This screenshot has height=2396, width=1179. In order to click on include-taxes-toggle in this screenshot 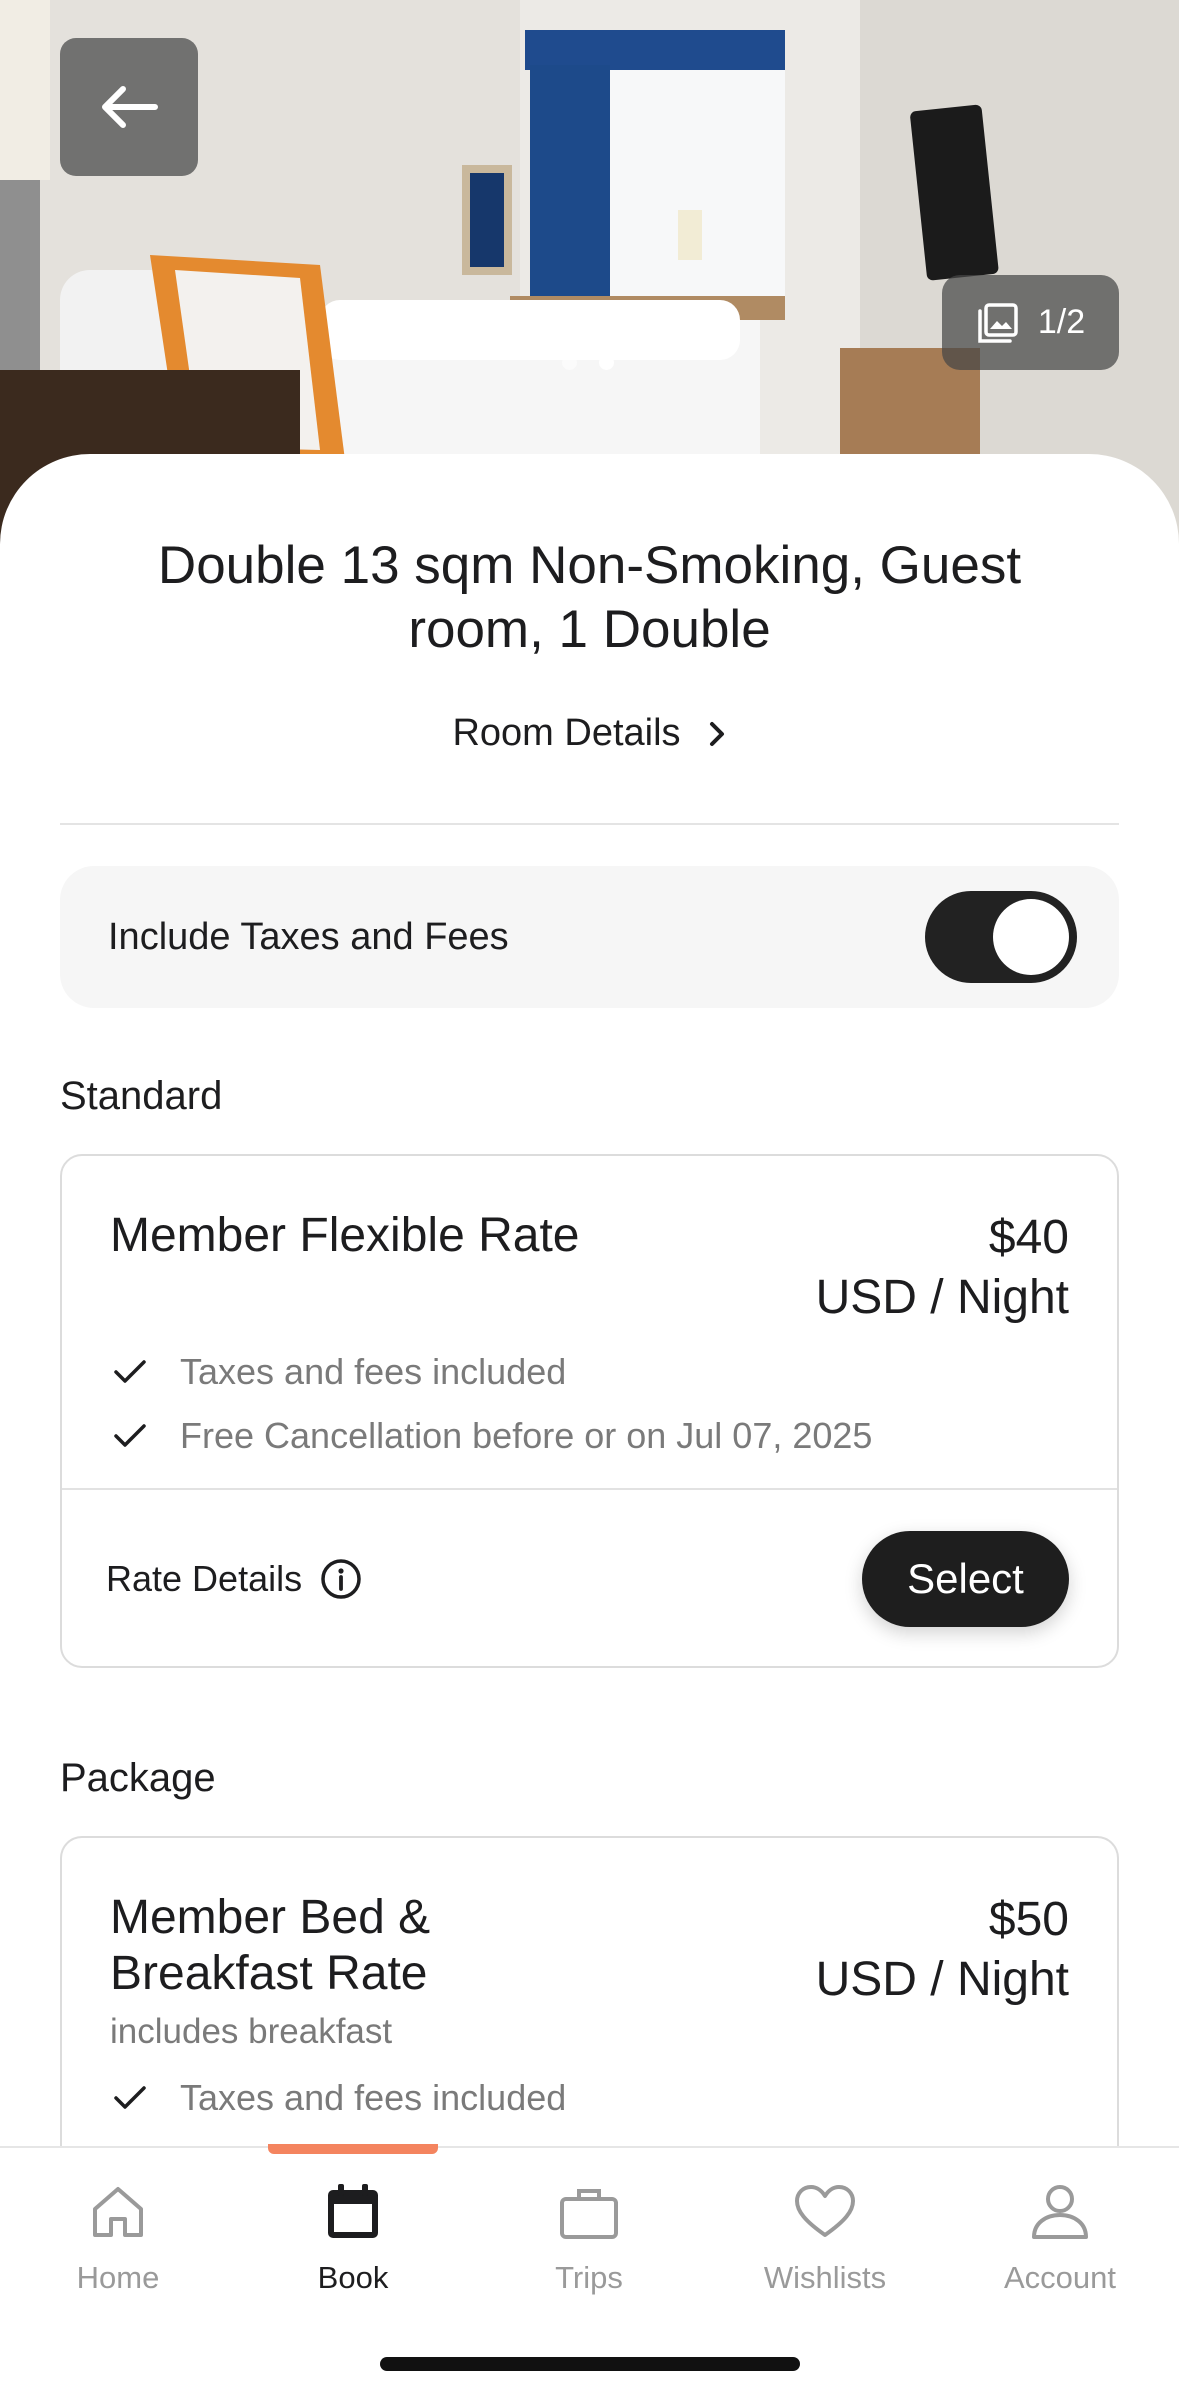, I will do `click(1001, 937)`.